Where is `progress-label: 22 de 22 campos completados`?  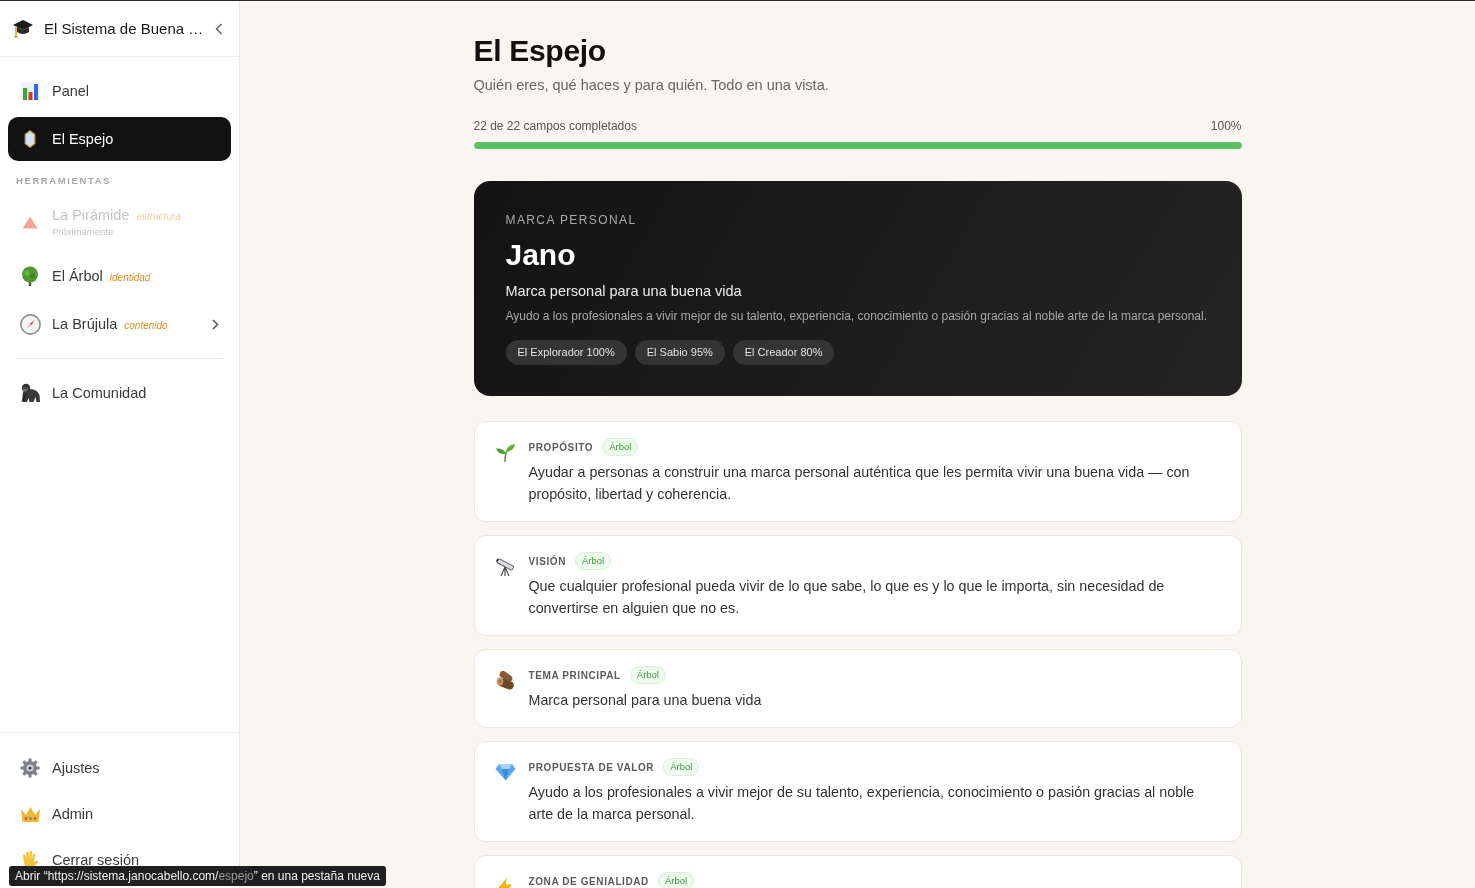 progress-label: 22 de 22 campos completados is located at coordinates (555, 126).